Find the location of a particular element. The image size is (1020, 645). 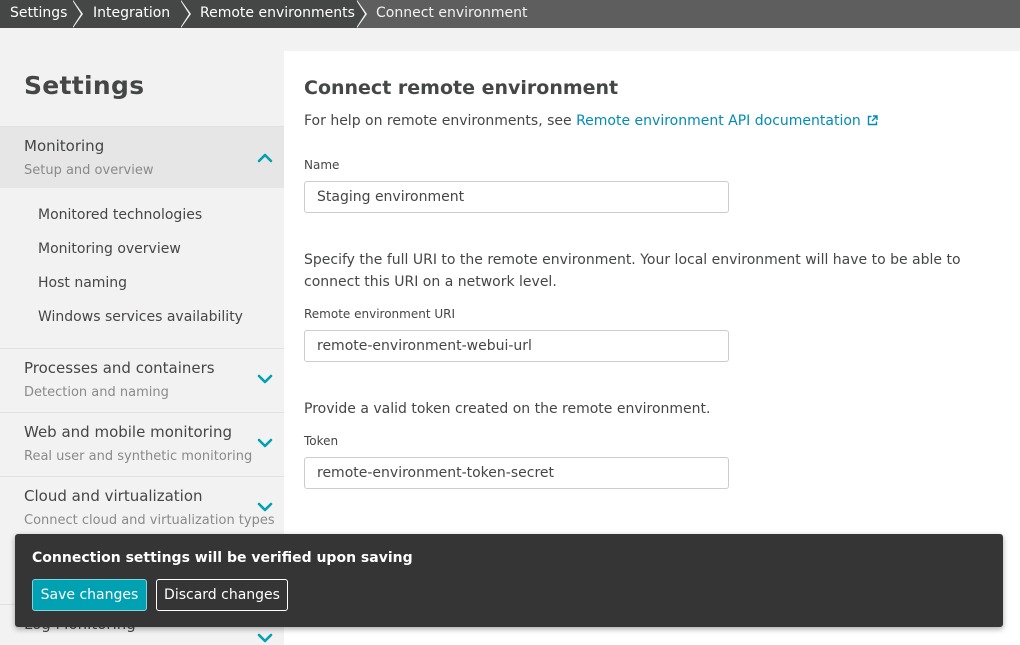

token-input is located at coordinates (516, 473).